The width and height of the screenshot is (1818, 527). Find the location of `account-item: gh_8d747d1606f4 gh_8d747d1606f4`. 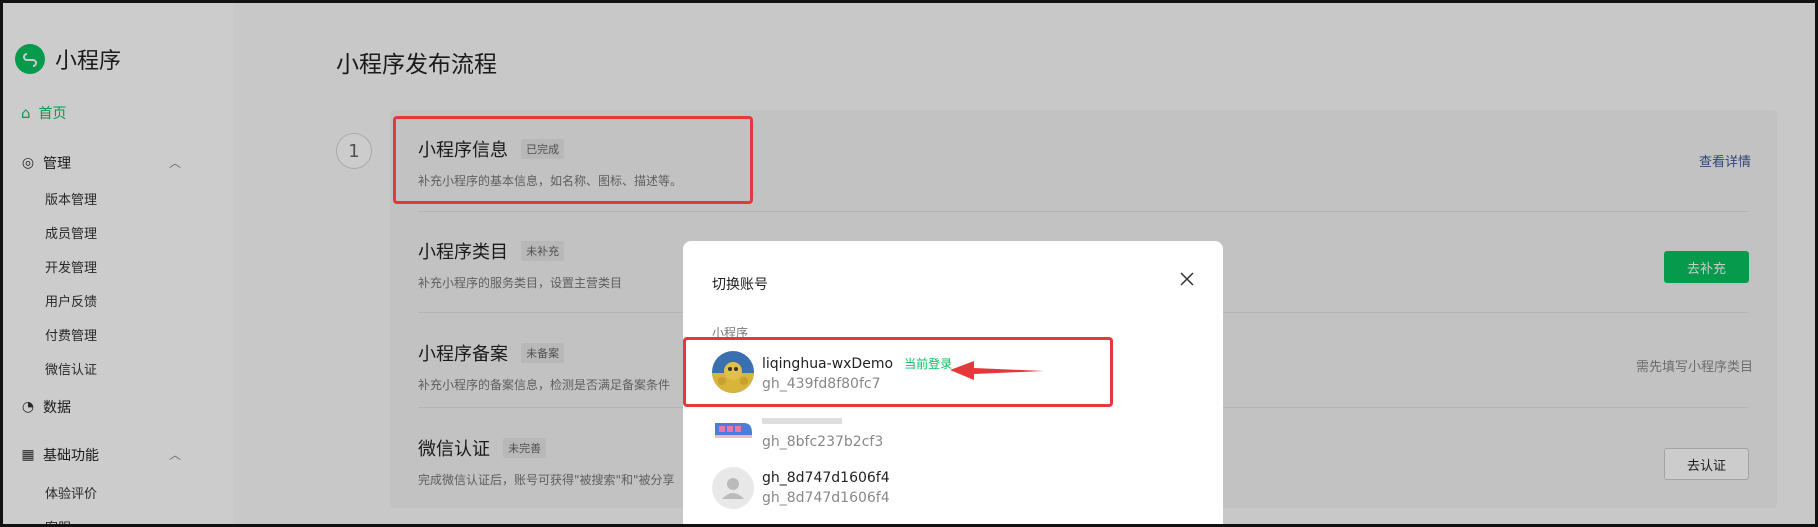

account-item: gh_8d747d1606f4 gh_8d747d1606f4 is located at coordinates (801, 488).